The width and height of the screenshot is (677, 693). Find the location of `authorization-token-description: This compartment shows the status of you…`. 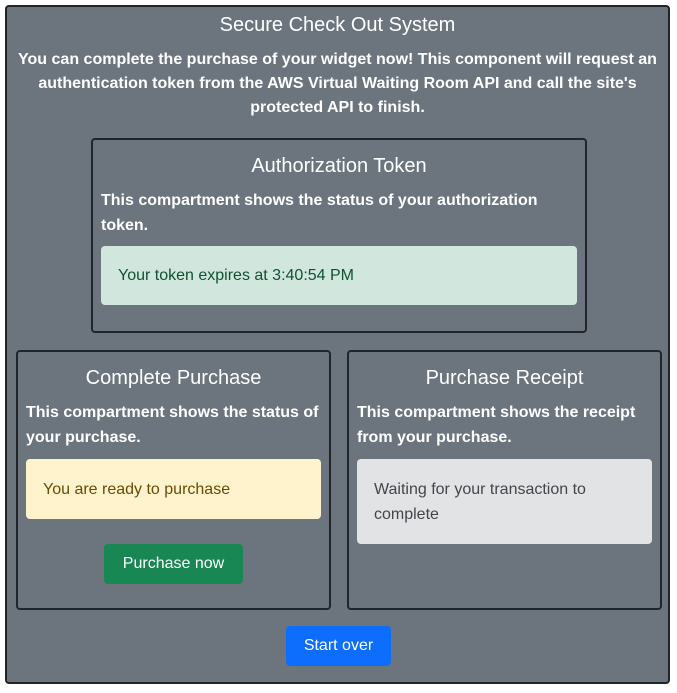

authorization-token-description: This compartment shows the status of you… is located at coordinates (319, 213).